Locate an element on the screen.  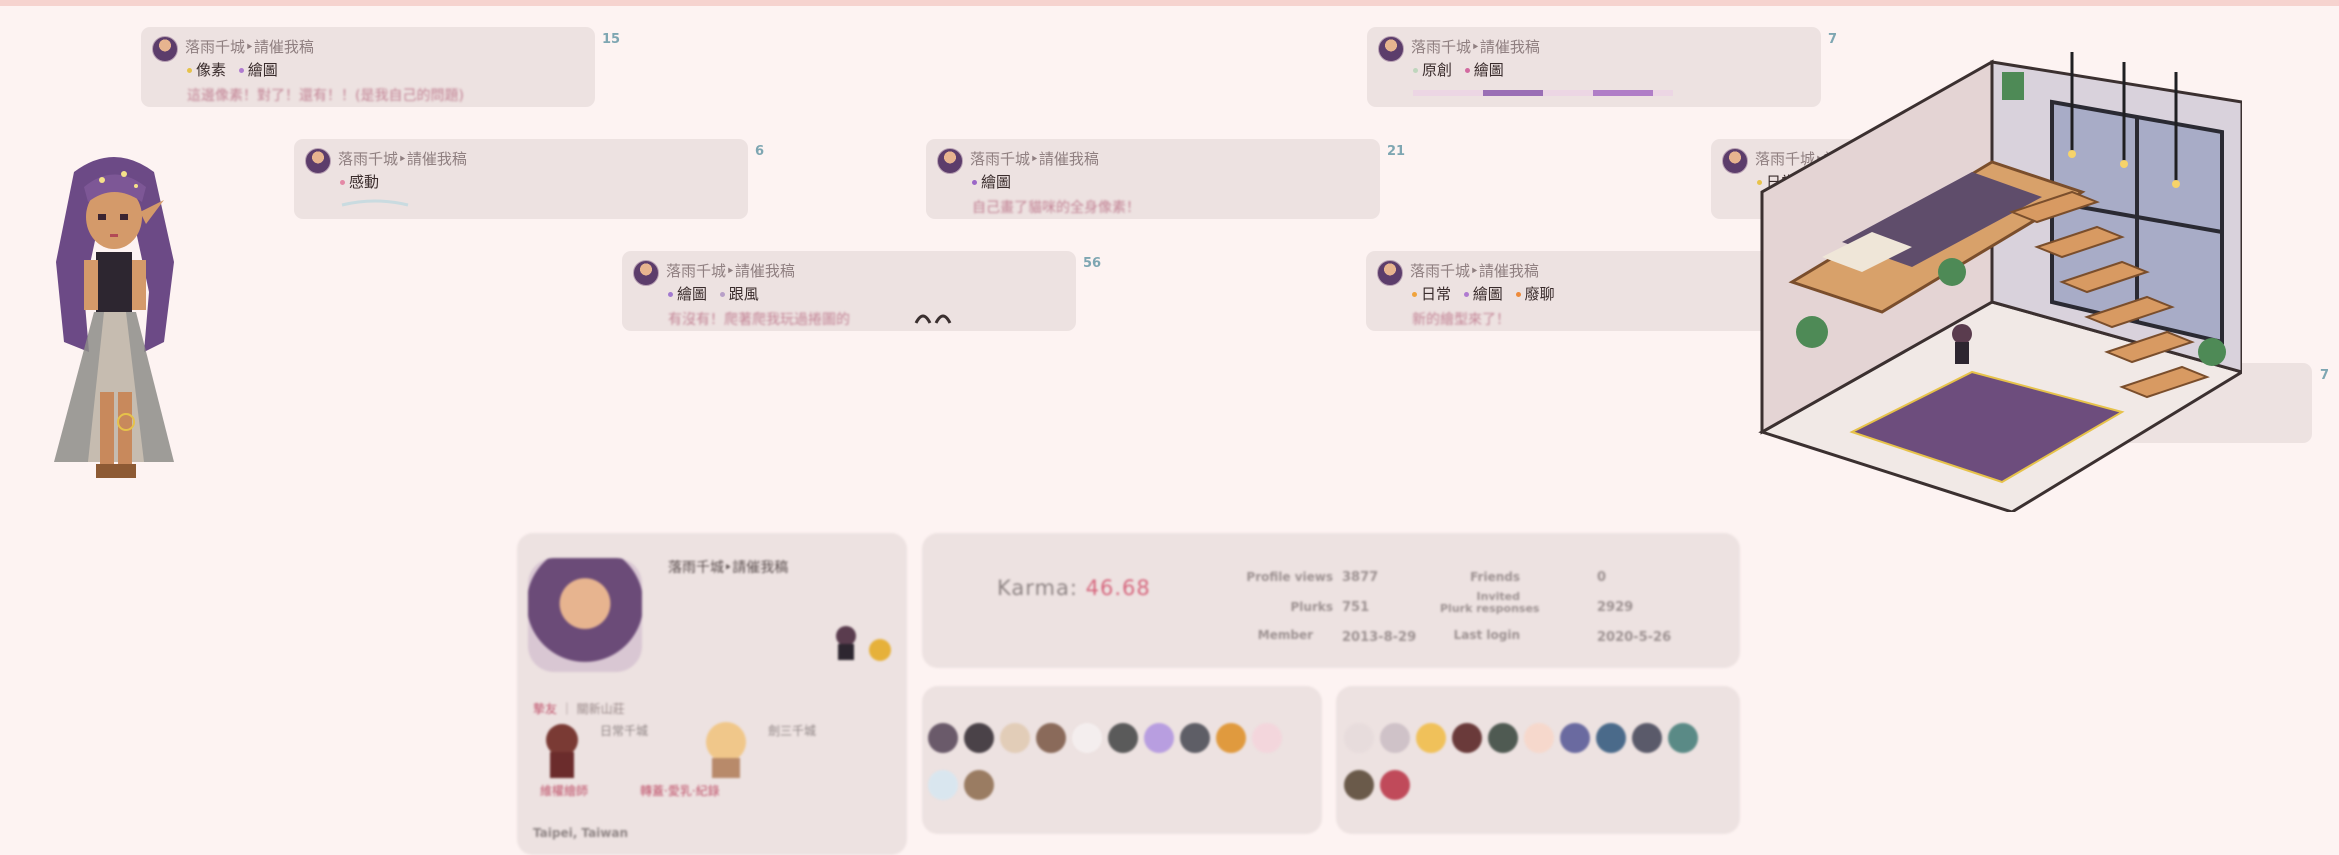
tag: 感動 is located at coordinates (359, 181).